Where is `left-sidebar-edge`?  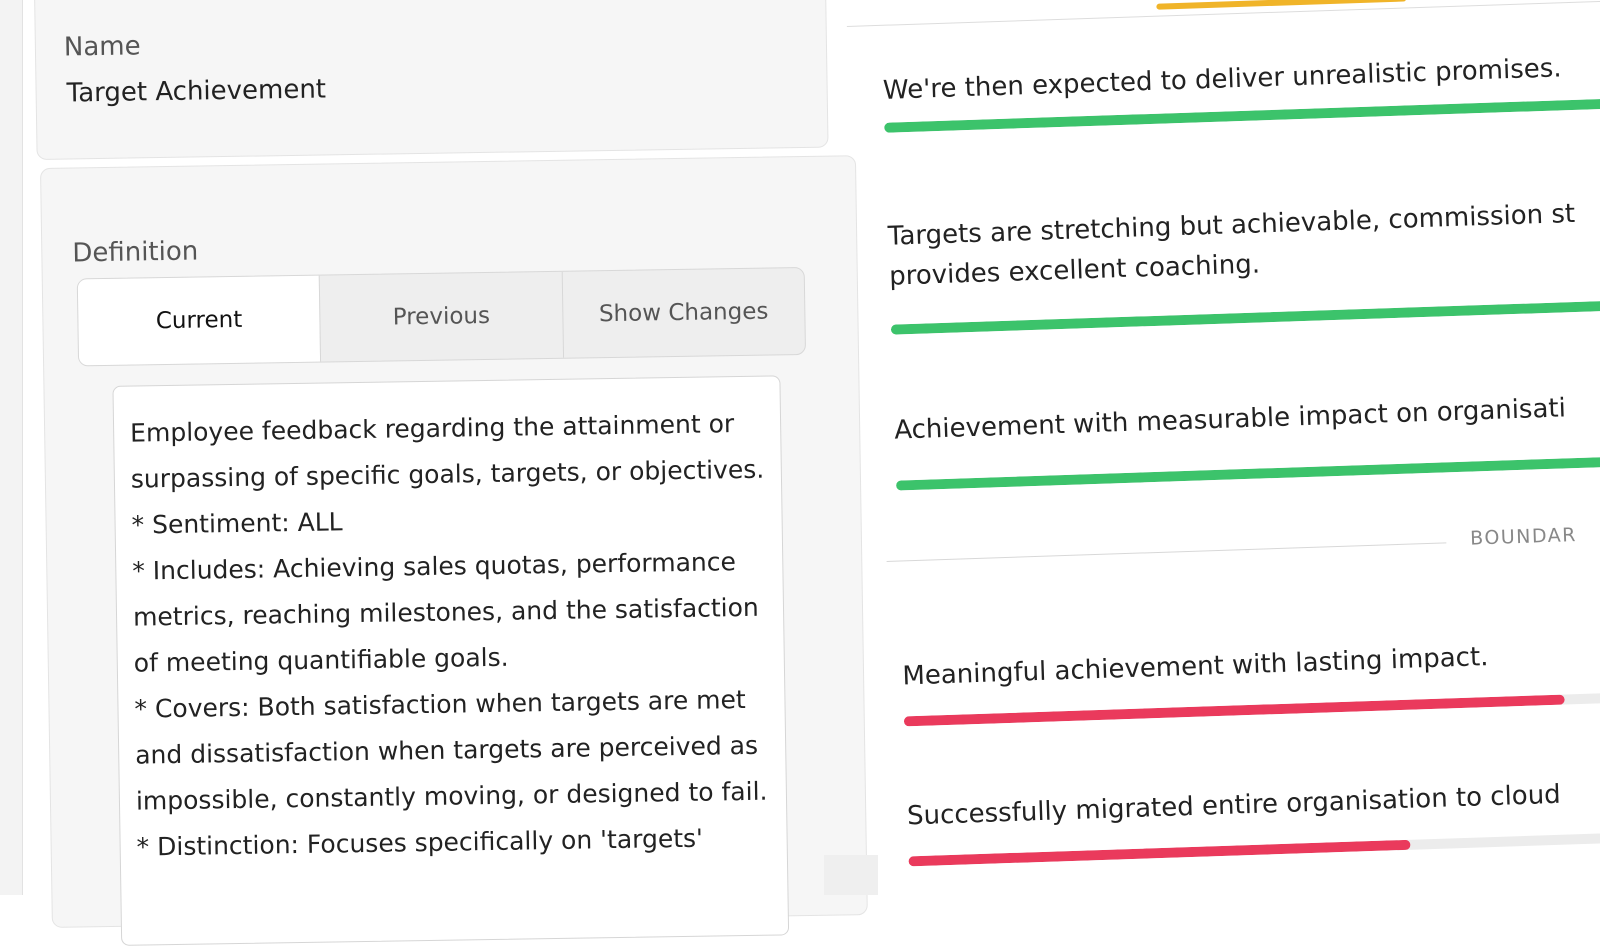 left-sidebar-edge is located at coordinates (11, 447).